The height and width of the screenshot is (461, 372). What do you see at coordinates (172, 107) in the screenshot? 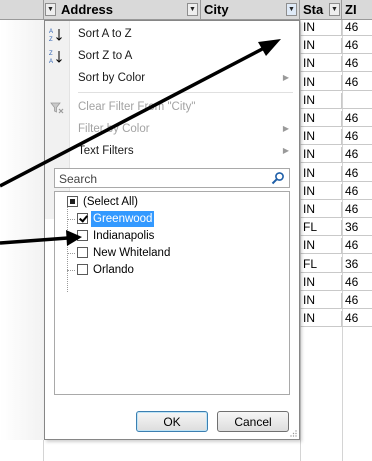
I see `menu-clear-filter: Clear Filter From "City"` at bounding box center [172, 107].